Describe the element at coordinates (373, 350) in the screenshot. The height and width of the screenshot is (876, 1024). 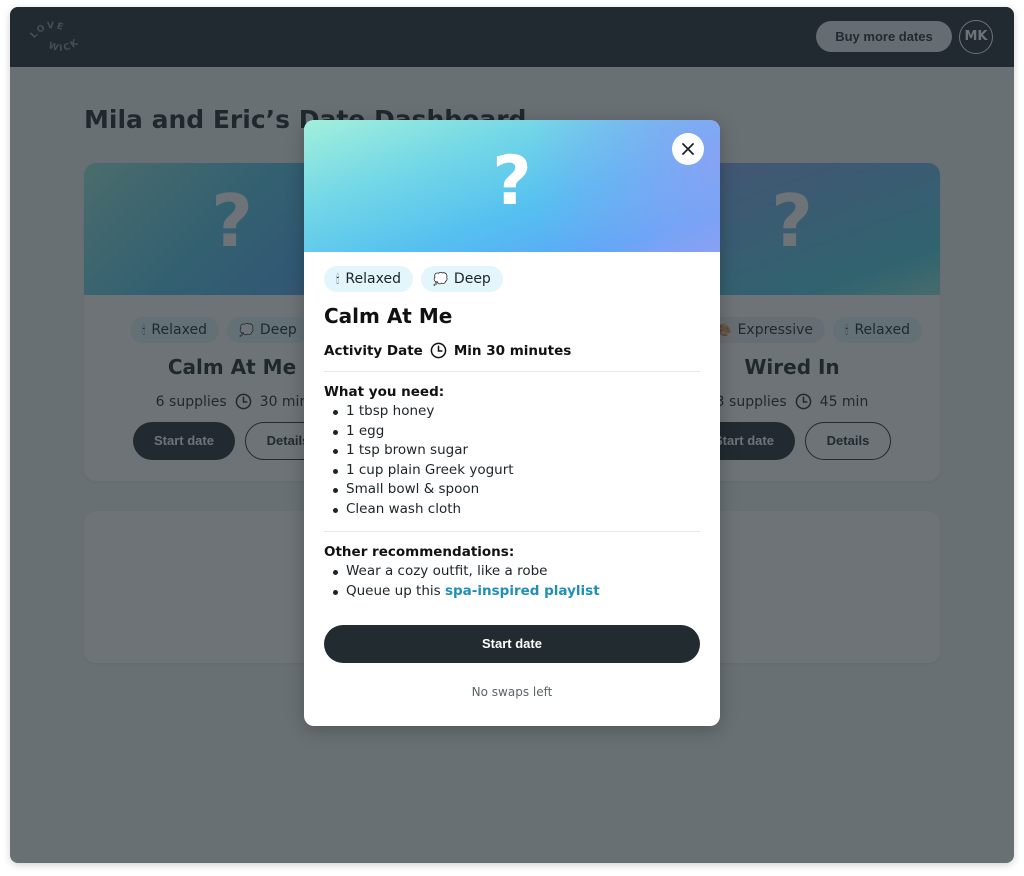
I see `date-type: Activity Date` at that location.